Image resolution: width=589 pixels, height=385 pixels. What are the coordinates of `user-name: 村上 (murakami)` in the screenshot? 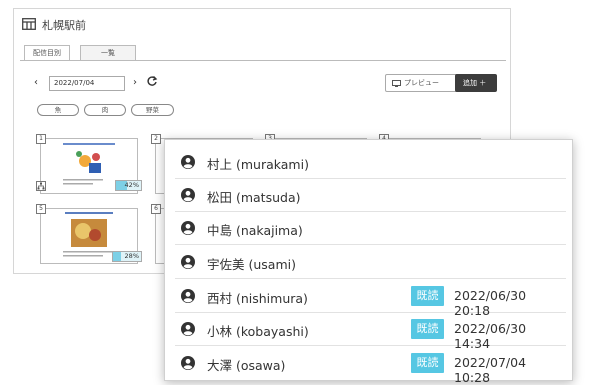 It's located at (258, 164).